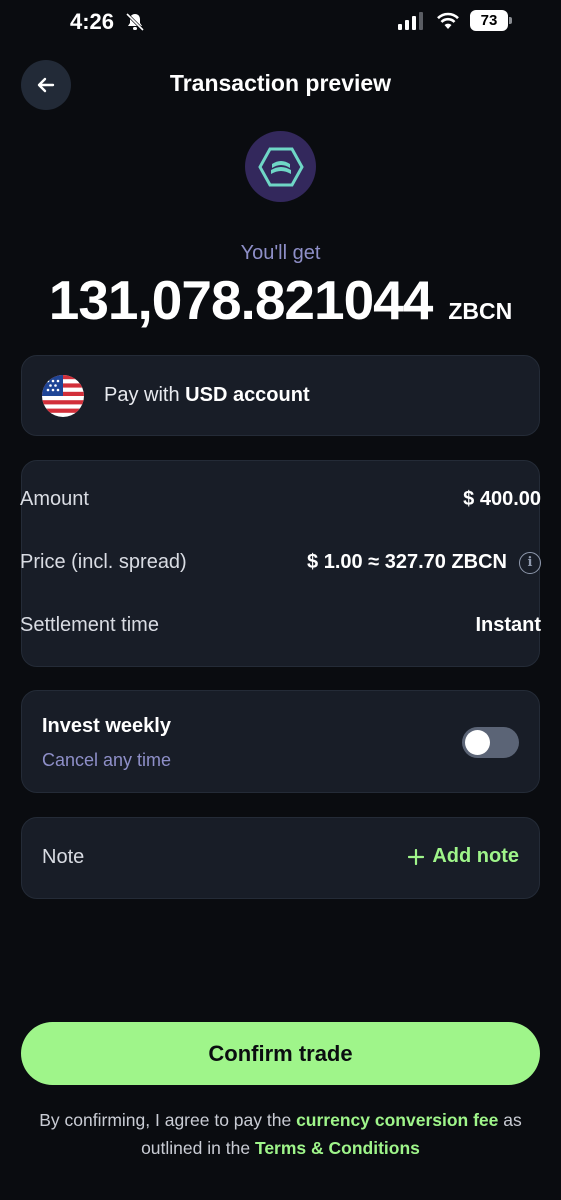  Describe the element at coordinates (508, 625) in the screenshot. I see `detail-value: Instant` at that location.